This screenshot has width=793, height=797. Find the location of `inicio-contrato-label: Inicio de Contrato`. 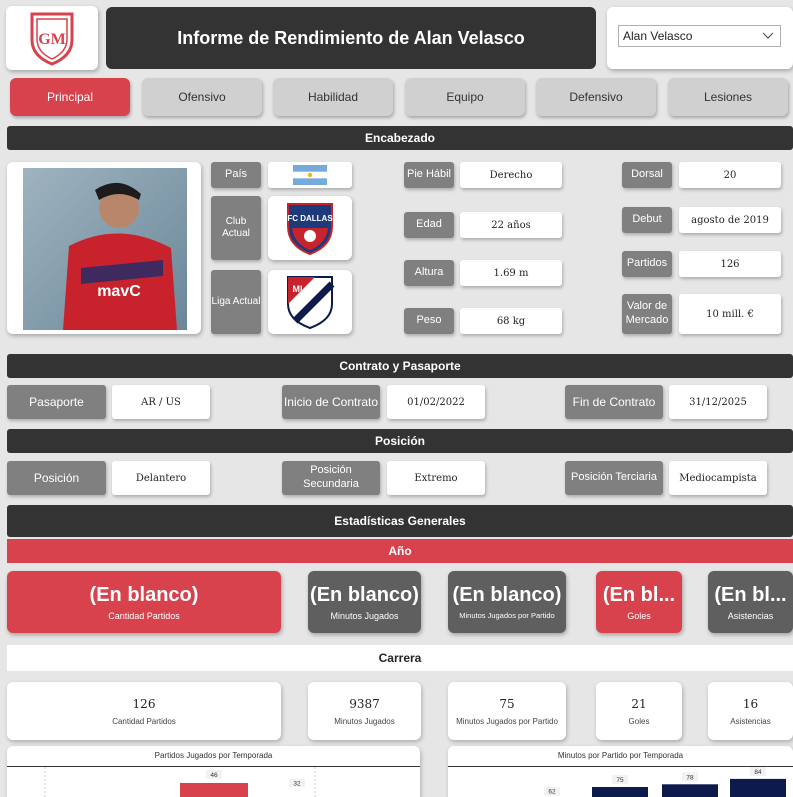

inicio-contrato-label: Inicio de Contrato is located at coordinates (331, 402).